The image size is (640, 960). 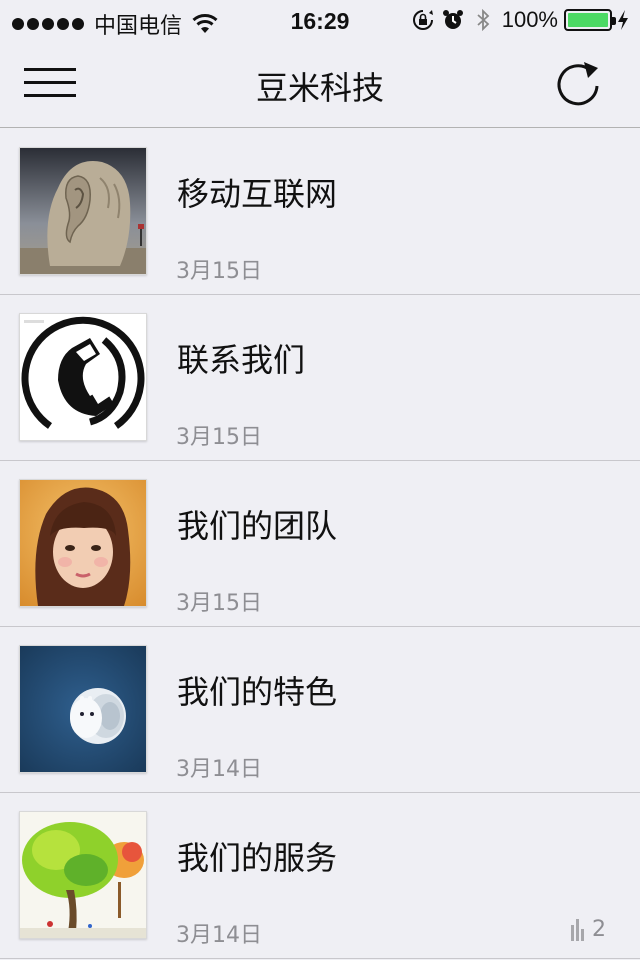 What do you see at coordinates (257, 858) in the screenshot?
I see `item-title: 我们的服务` at bounding box center [257, 858].